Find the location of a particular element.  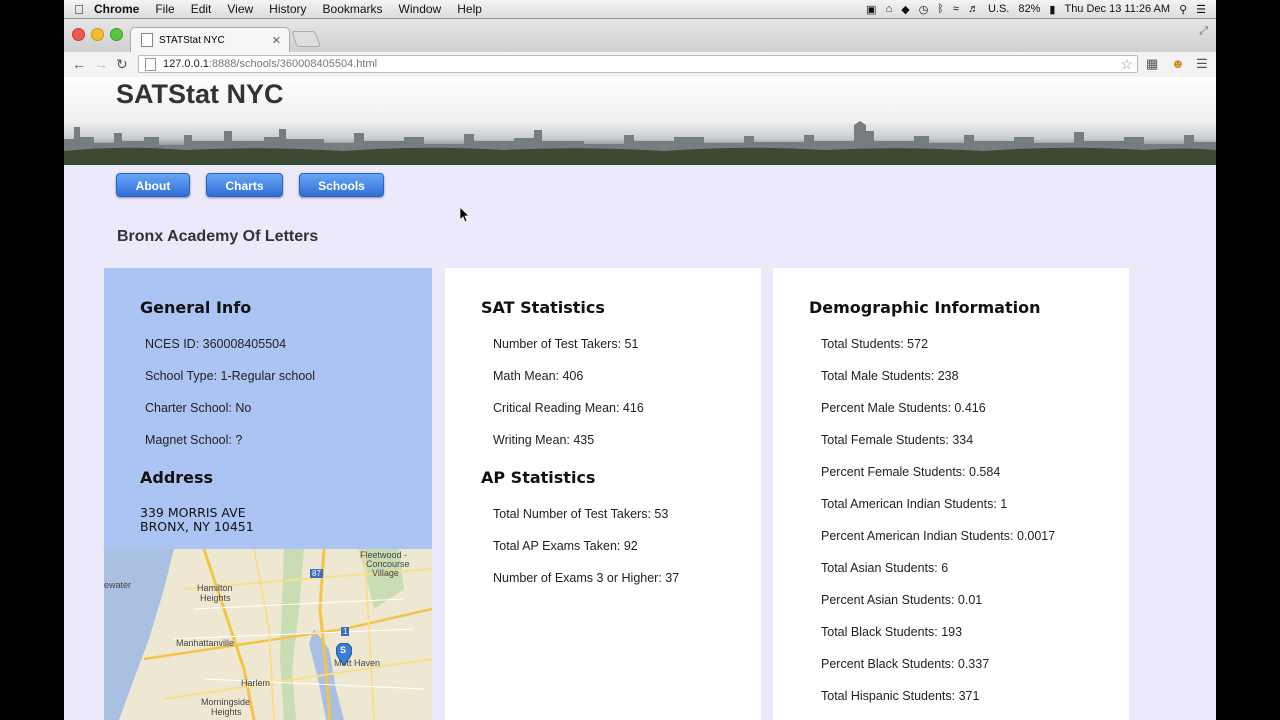

tab-active: STATStat NYC ✕ is located at coordinates (210, 39).